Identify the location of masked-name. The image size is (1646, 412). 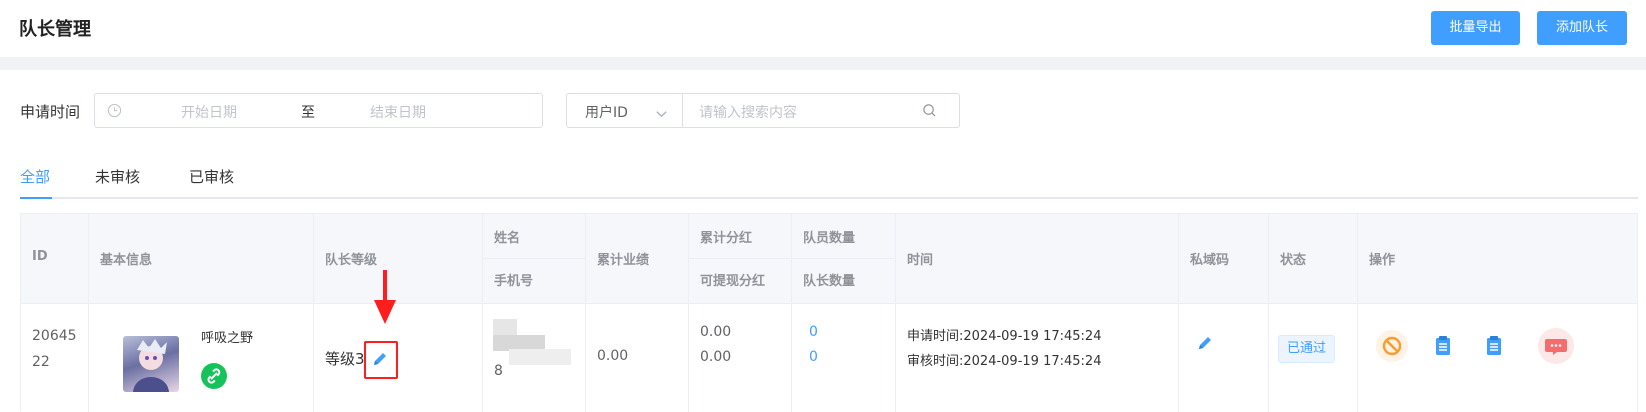
(505, 327).